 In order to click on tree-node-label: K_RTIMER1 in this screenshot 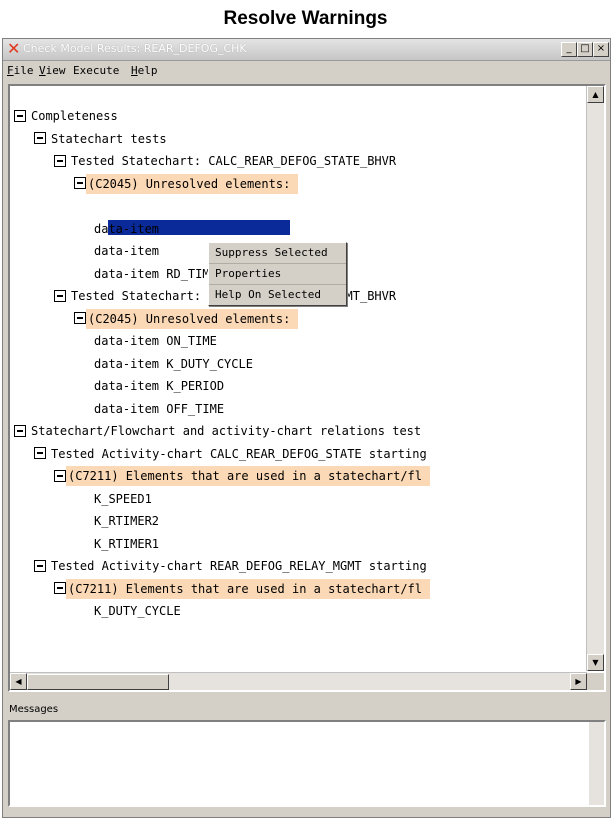, I will do `click(127, 543)`.